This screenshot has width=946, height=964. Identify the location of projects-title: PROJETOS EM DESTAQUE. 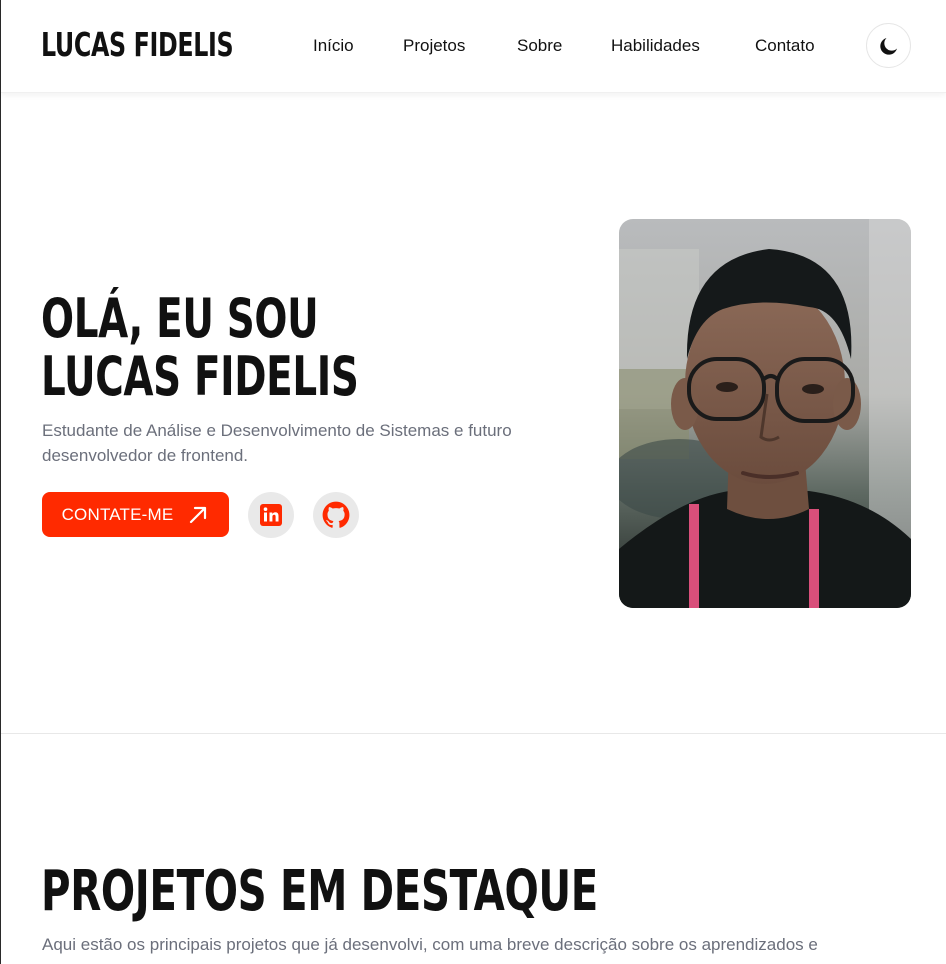
(319, 891).